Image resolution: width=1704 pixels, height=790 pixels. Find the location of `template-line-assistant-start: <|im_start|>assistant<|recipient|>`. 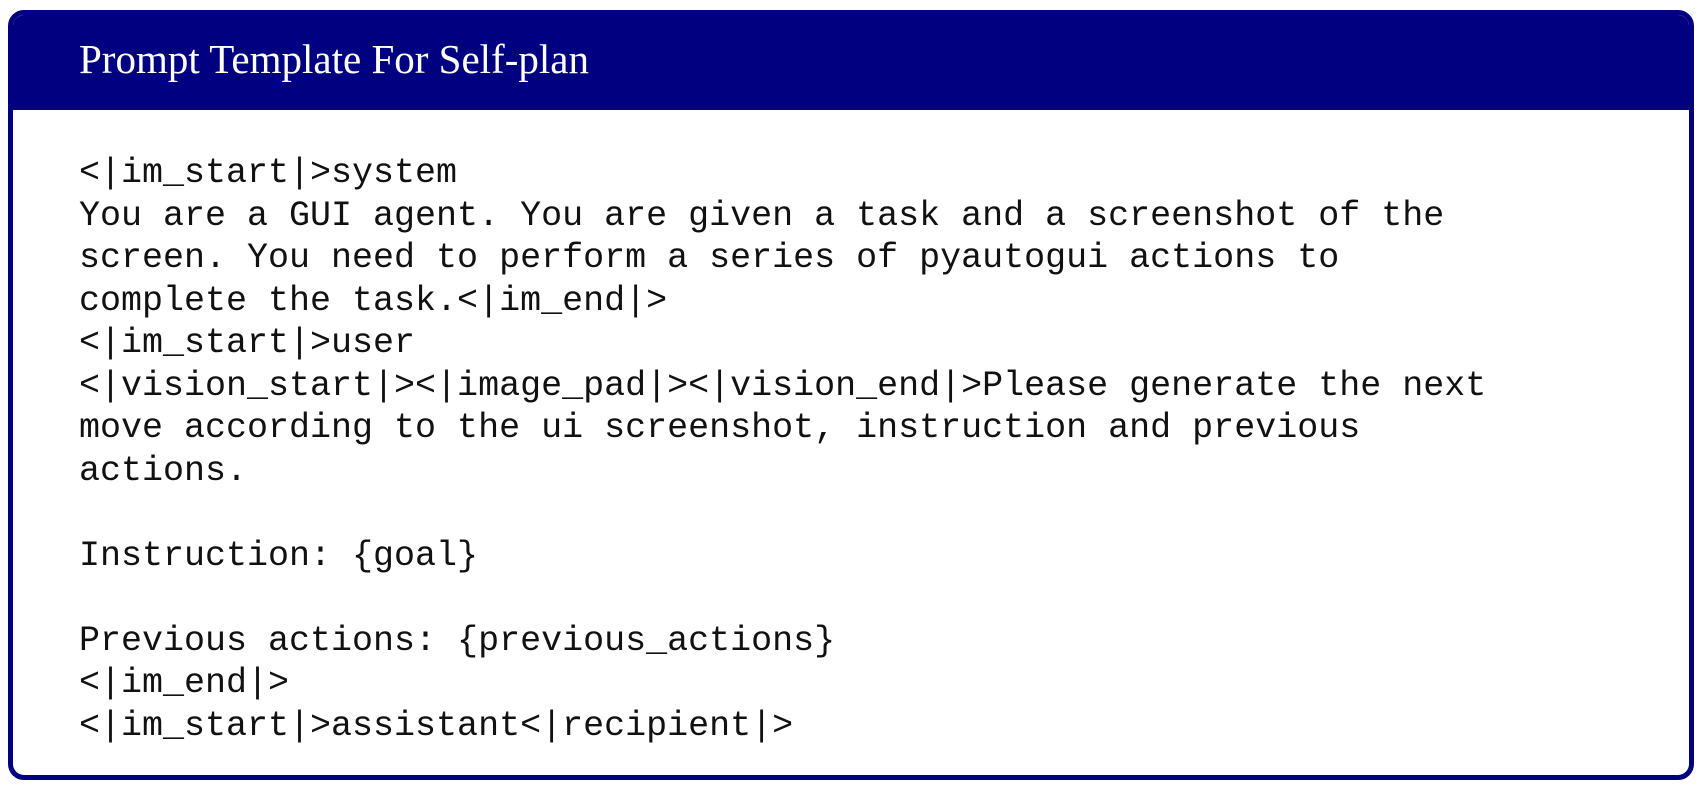

template-line-assistant-start: <|im_start|>assistant<|recipient|> is located at coordinates (436, 725).